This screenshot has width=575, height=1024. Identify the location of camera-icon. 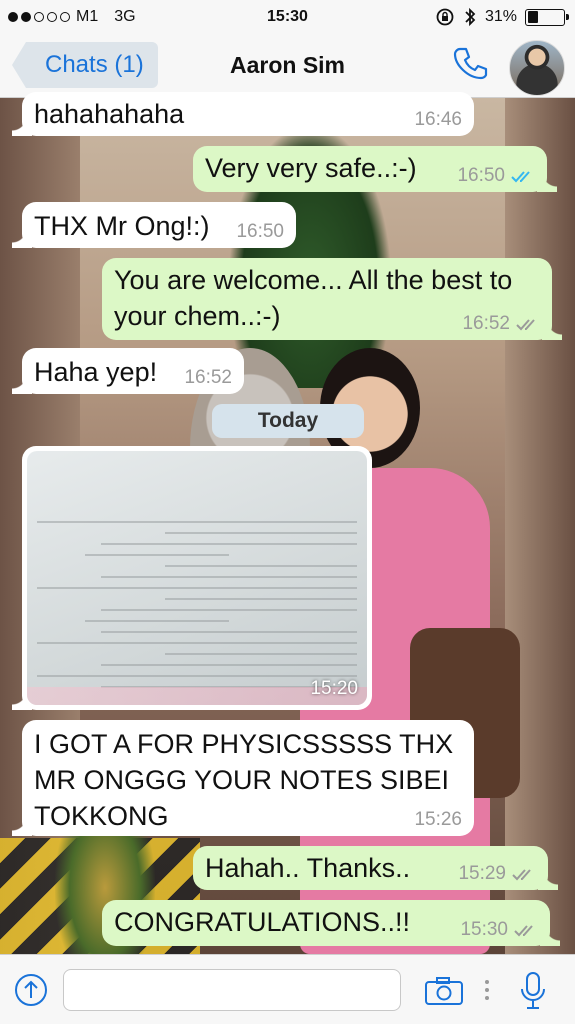
(444, 991).